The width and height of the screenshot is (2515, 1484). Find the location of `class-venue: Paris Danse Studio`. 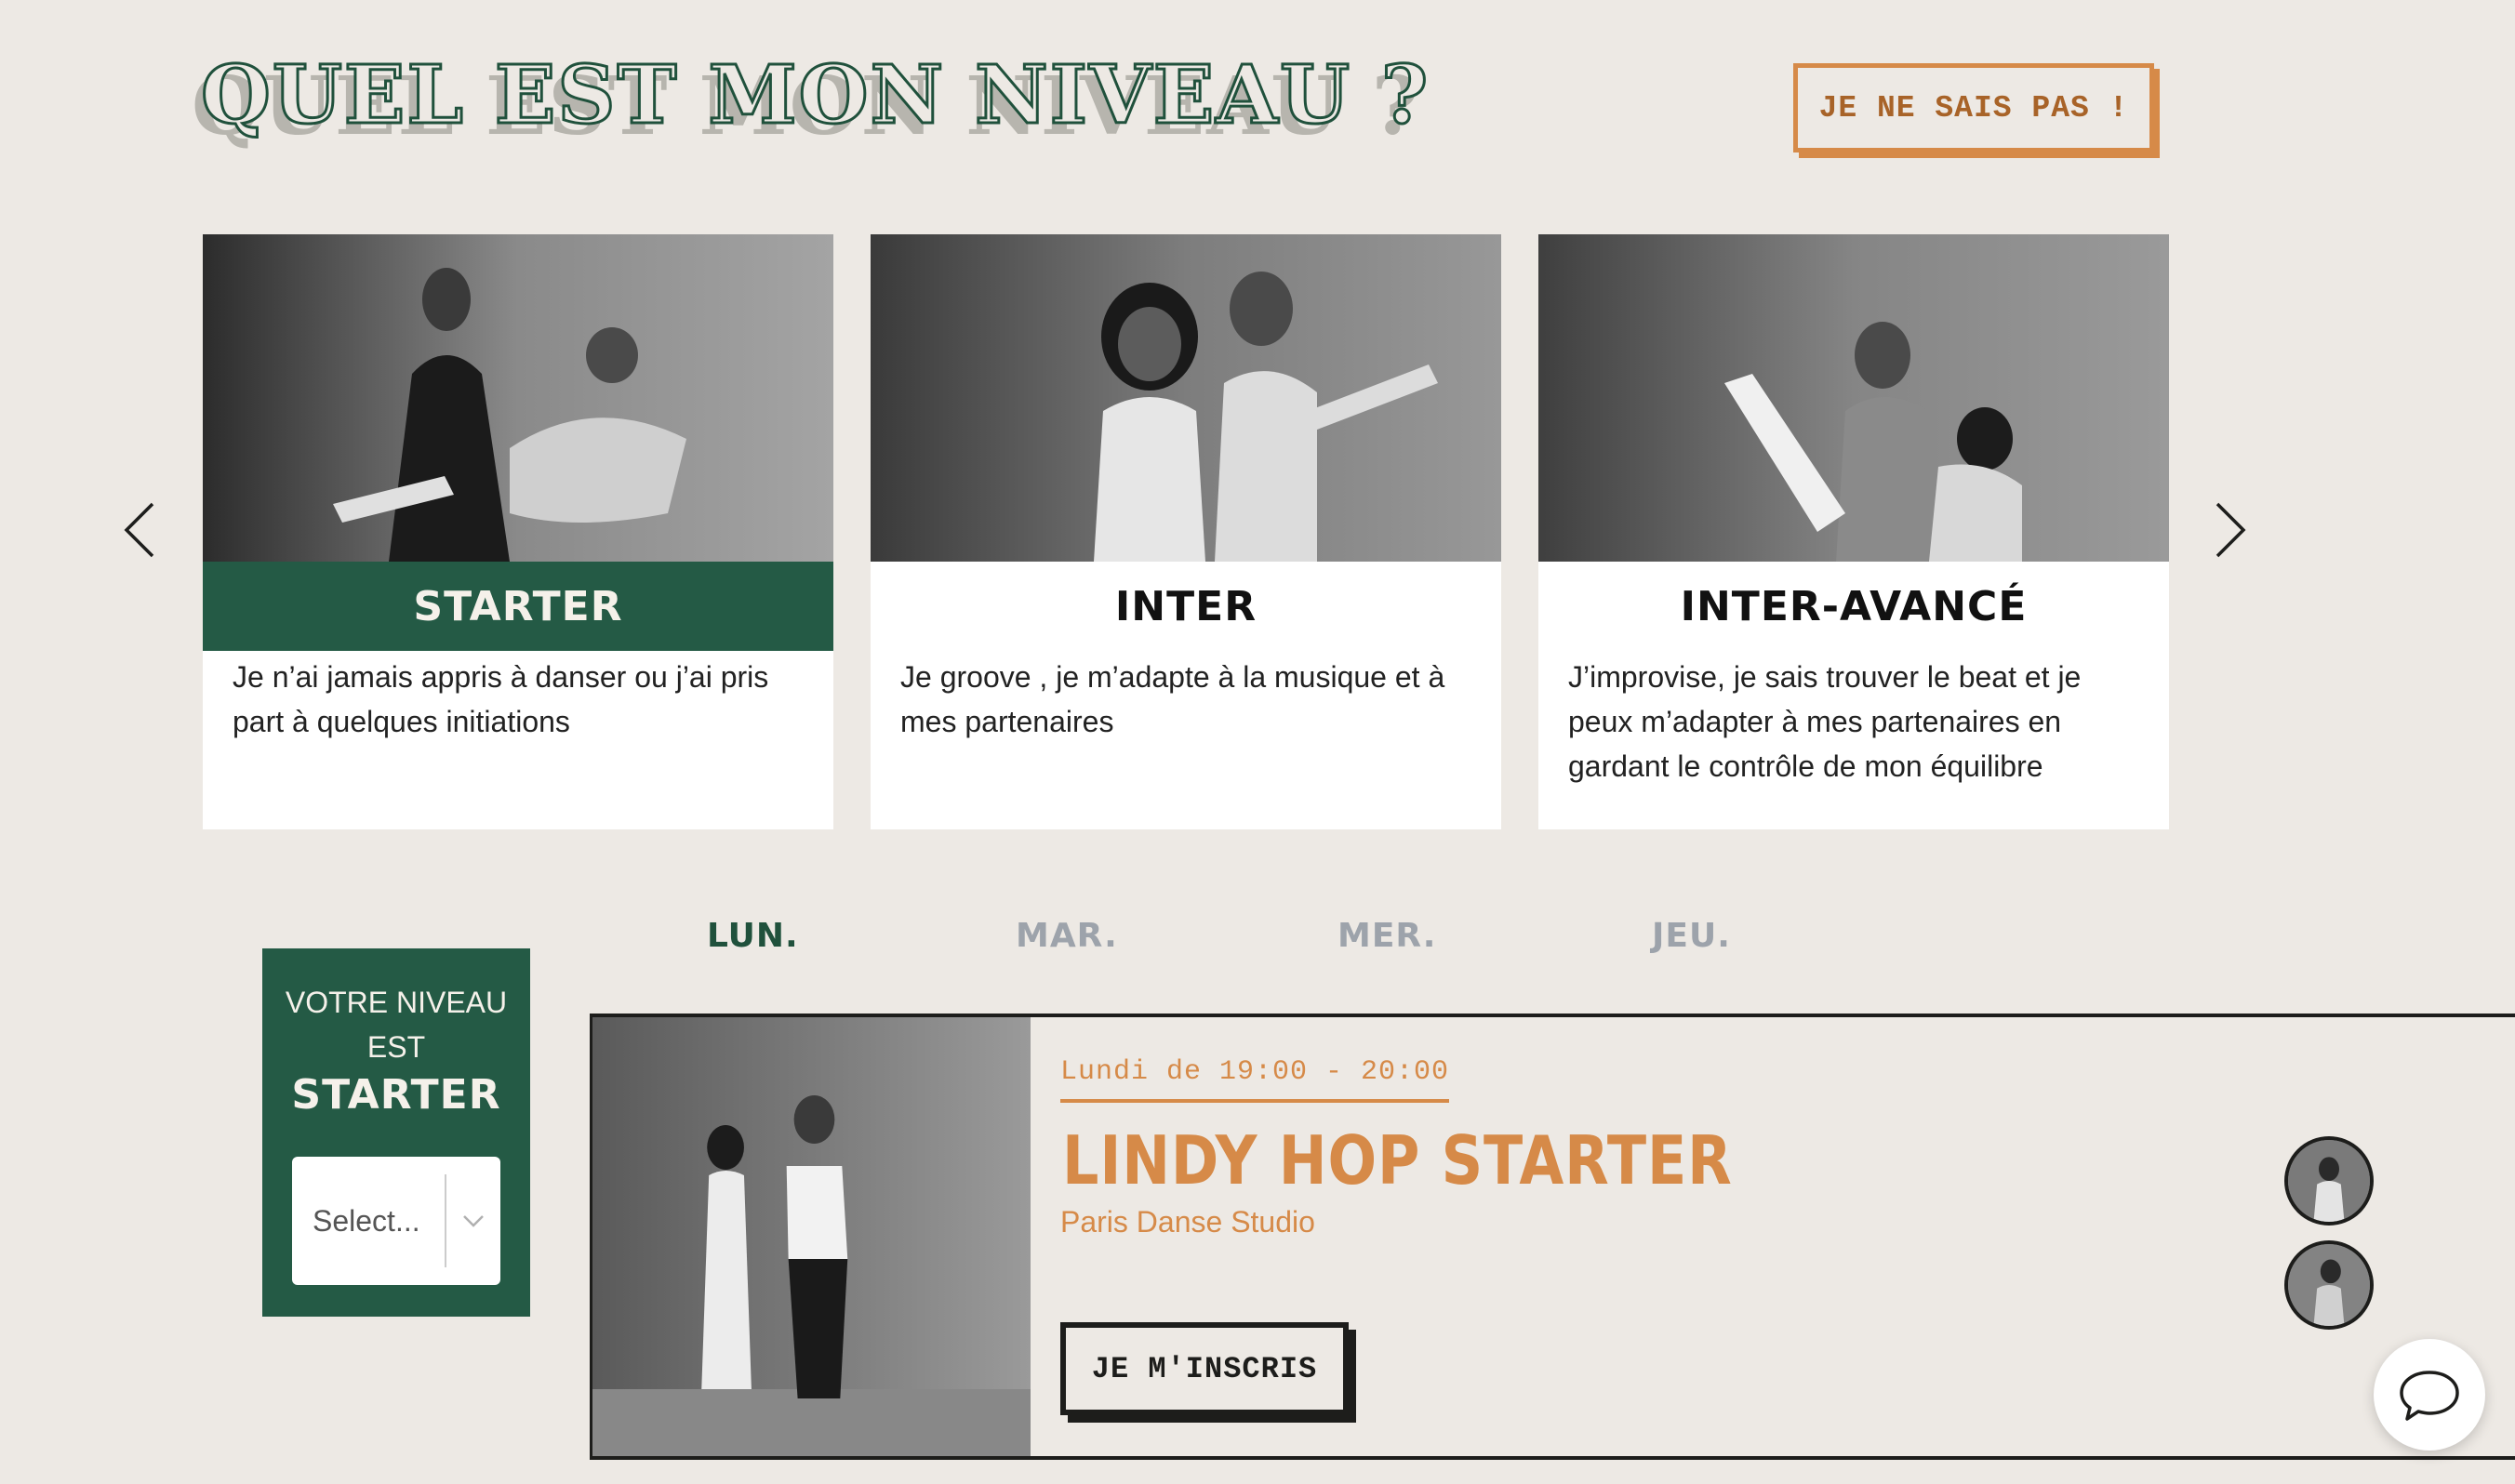

class-venue: Paris Danse Studio is located at coordinates (1188, 1222).